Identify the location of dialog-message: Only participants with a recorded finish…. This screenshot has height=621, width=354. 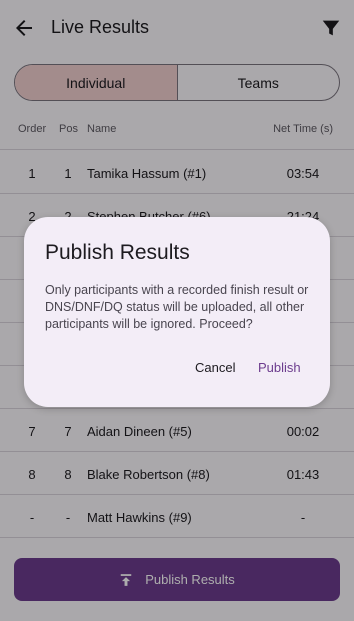
(177, 307).